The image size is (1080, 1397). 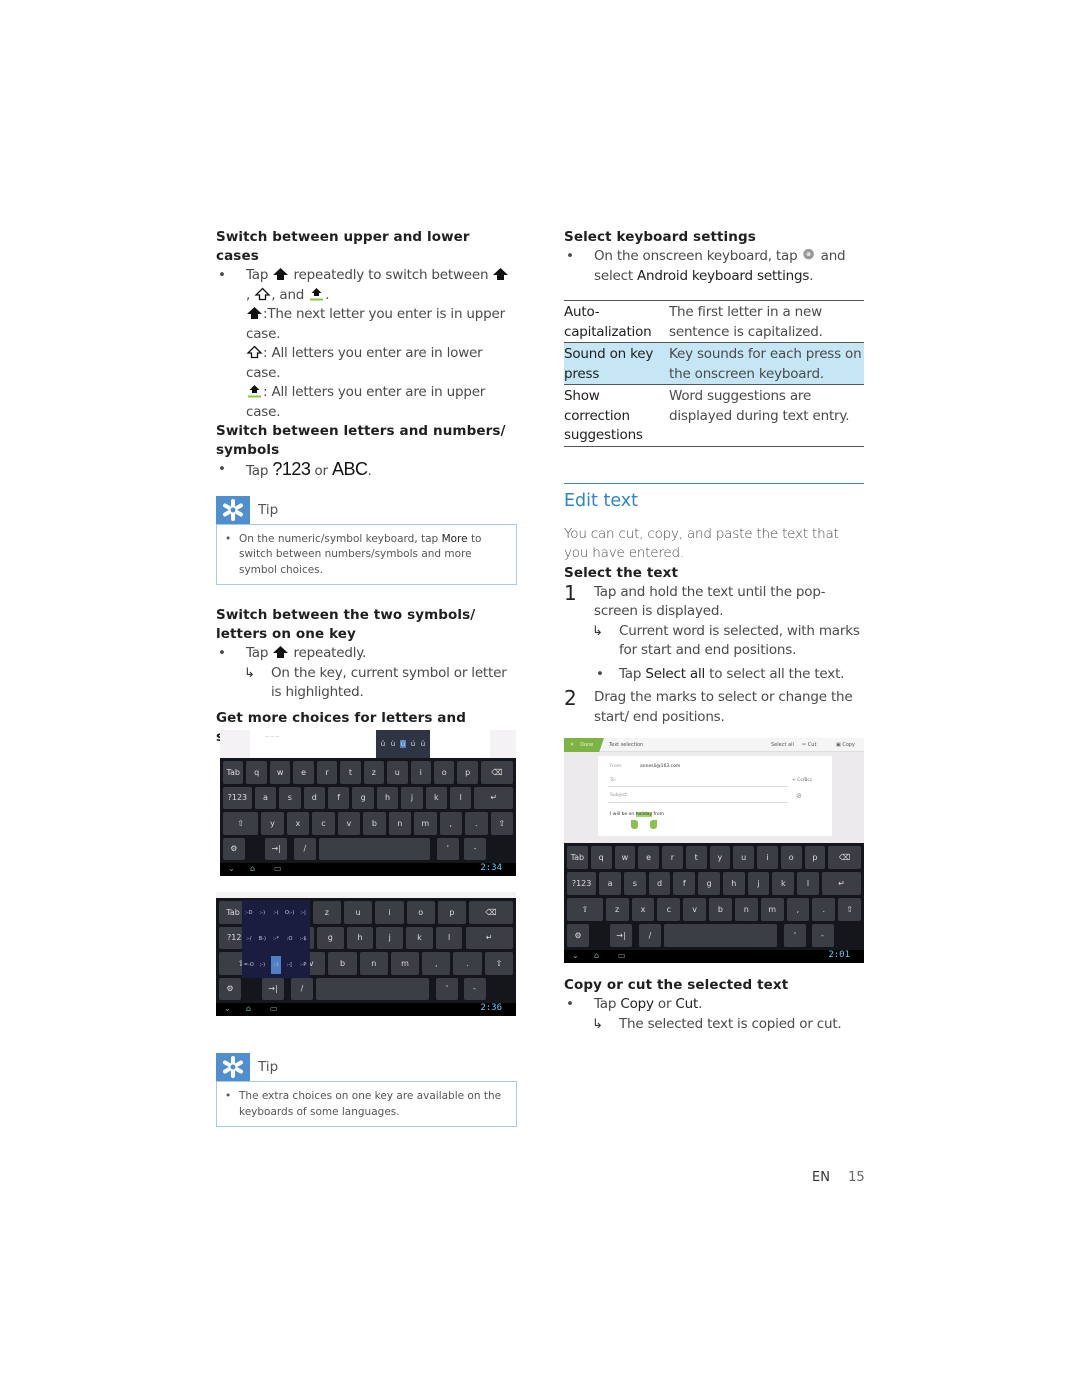 What do you see at coordinates (278, 868) in the screenshot?
I see `recent-apps-icon: ▭` at bounding box center [278, 868].